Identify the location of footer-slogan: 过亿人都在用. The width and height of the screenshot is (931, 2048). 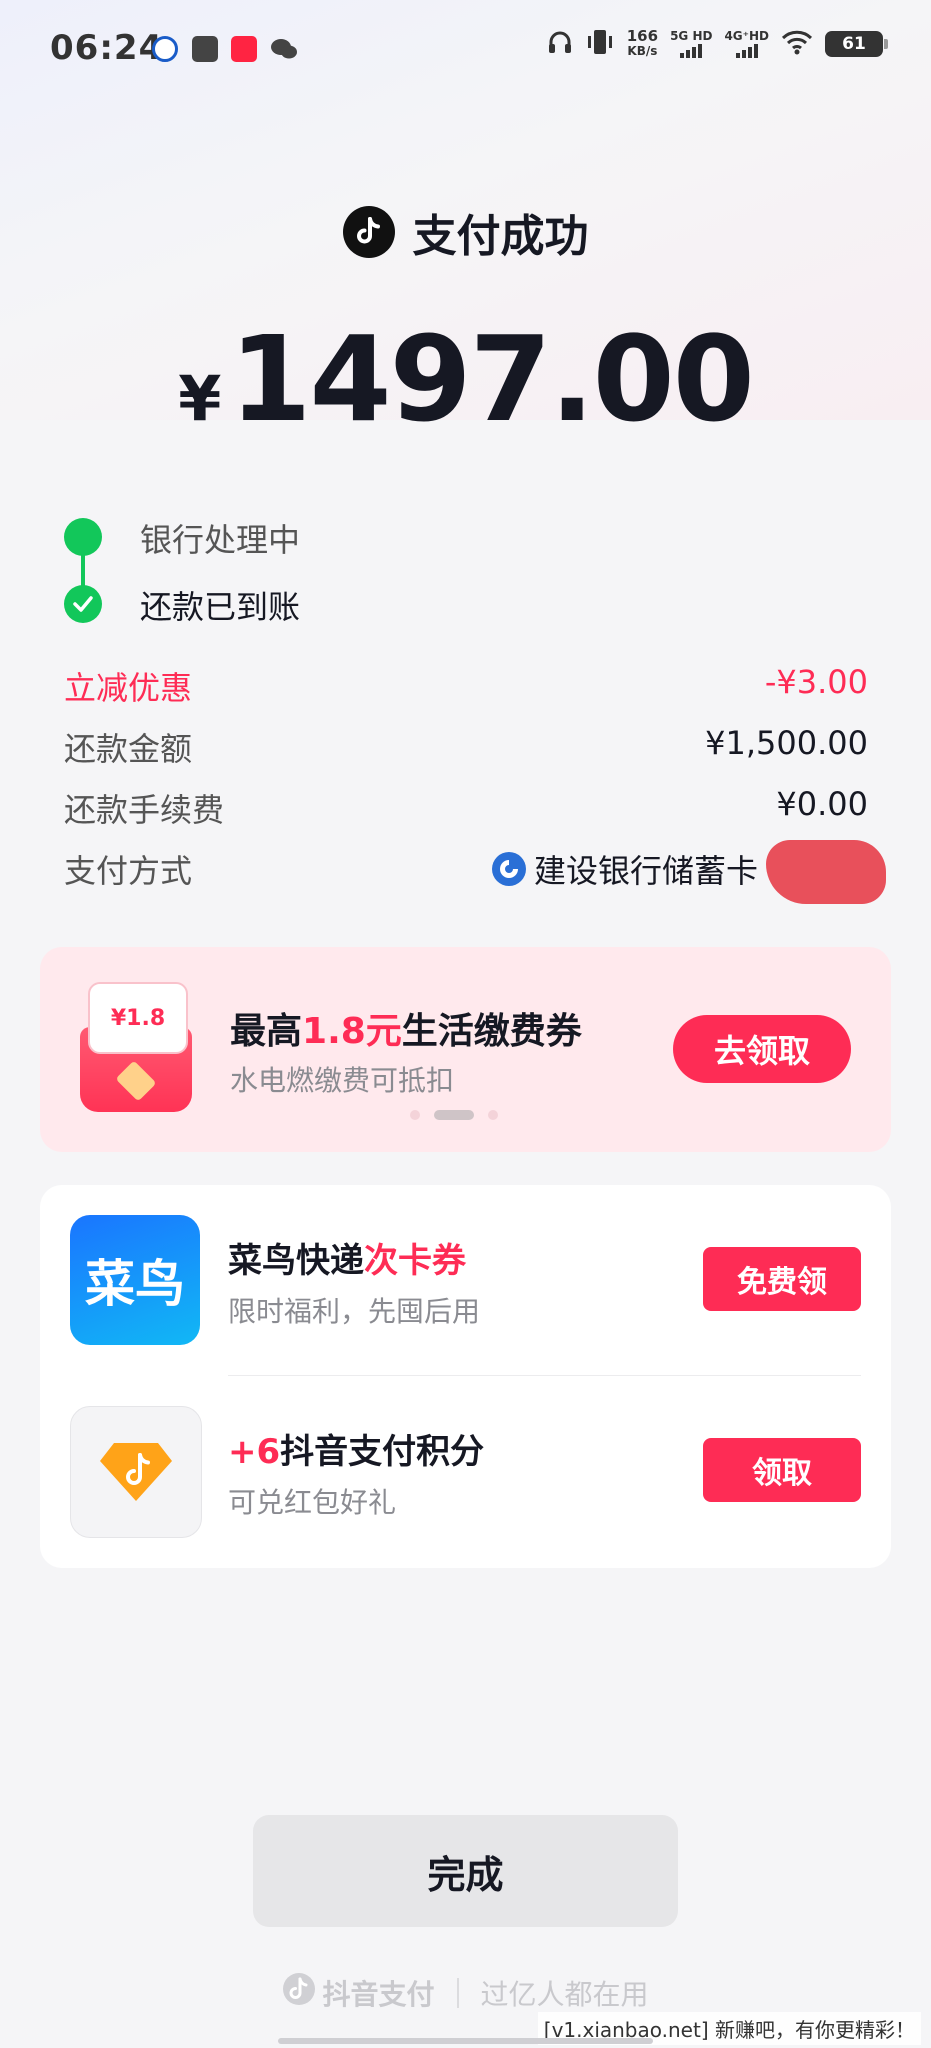
(564, 1994).